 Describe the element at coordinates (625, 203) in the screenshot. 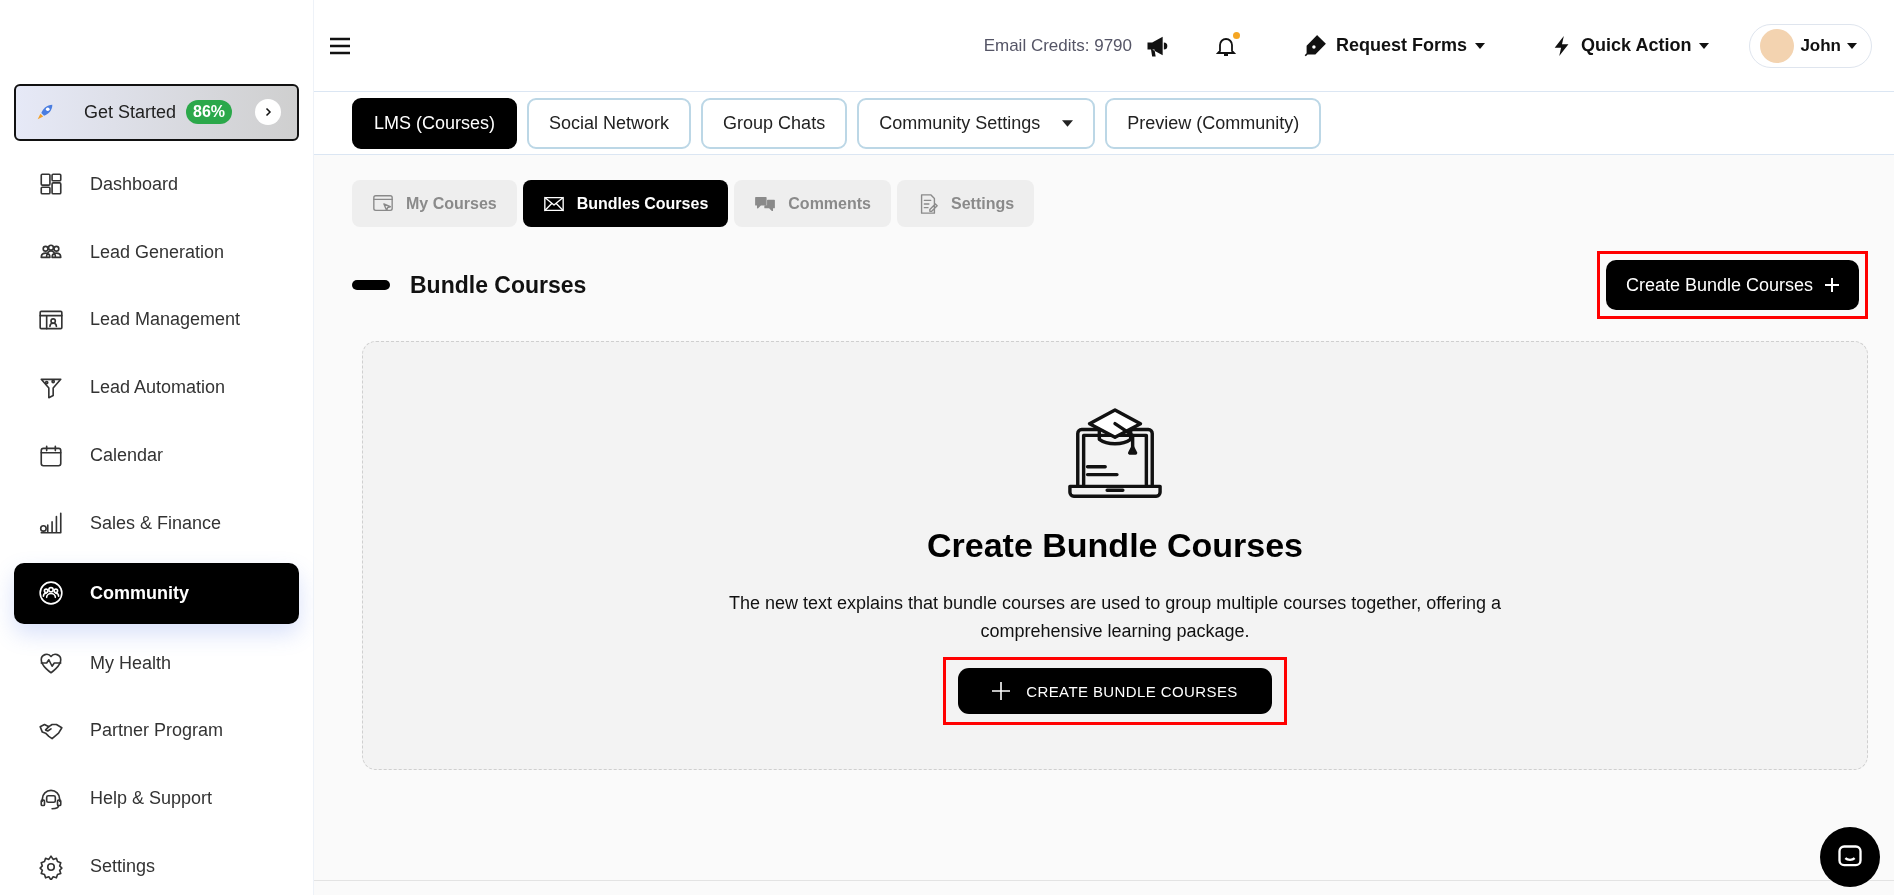

I see `sub-tab: Bundles Courses` at that location.